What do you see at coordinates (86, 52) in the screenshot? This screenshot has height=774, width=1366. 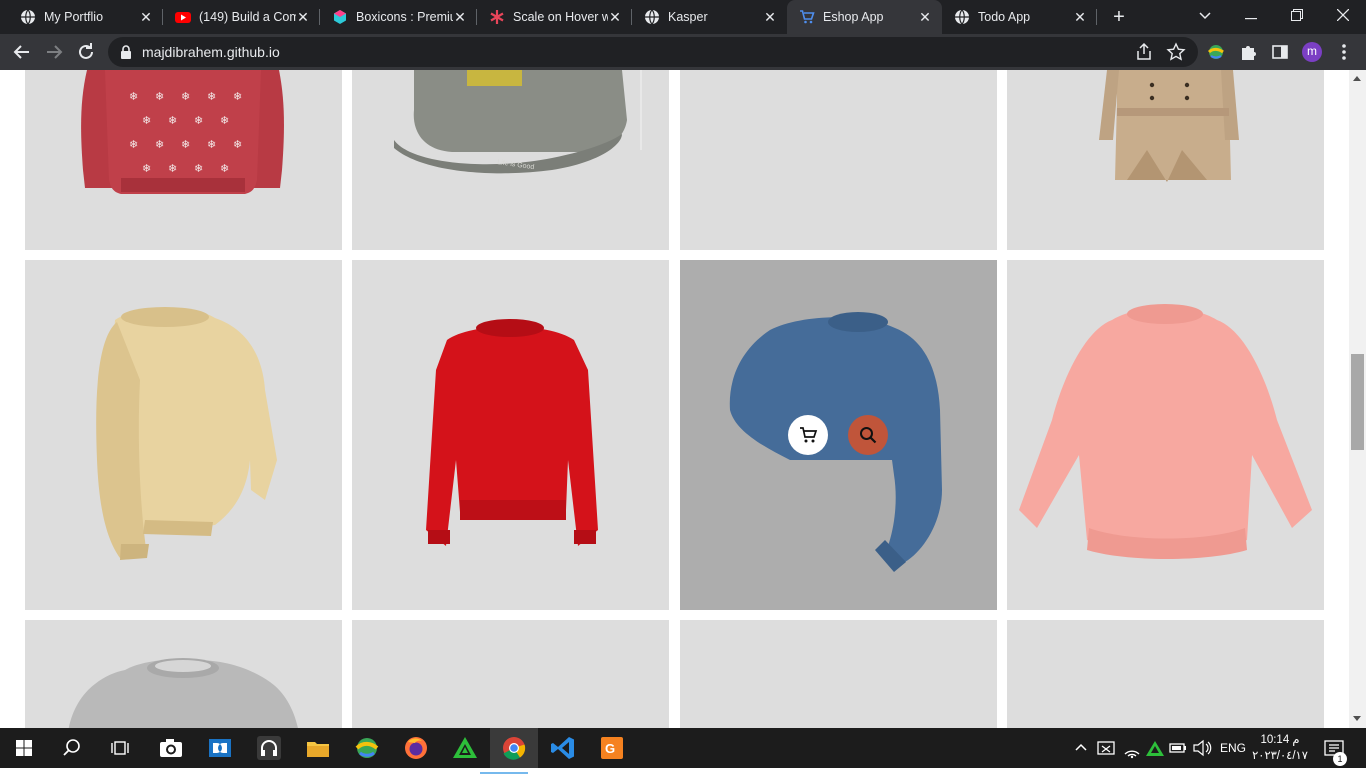 I see `reload-icon` at bounding box center [86, 52].